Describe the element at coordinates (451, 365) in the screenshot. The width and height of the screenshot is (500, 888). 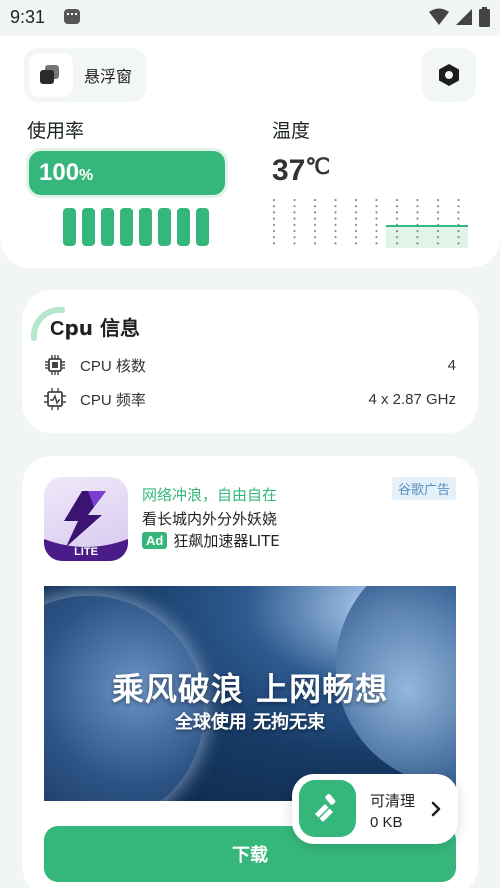
I see `cpu-cores-value: 4` at that location.